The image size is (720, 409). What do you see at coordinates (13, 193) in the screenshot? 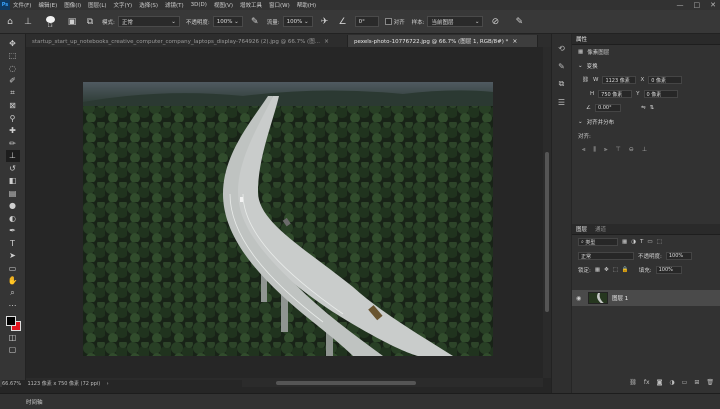
I see `gradient-tool-icon: ▤` at bounding box center [13, 193].